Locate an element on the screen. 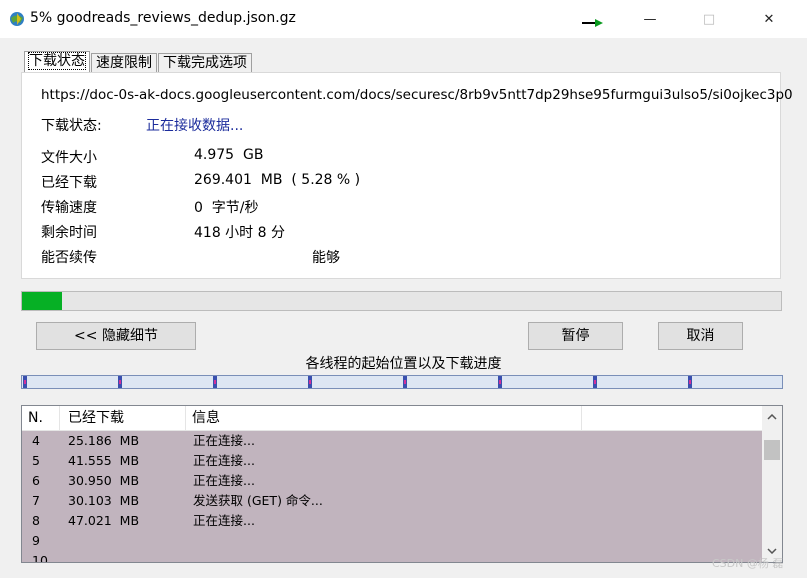 The height and width of the screenshot is (578, 807). app-globe-icon is located at coordinates (17, 19).